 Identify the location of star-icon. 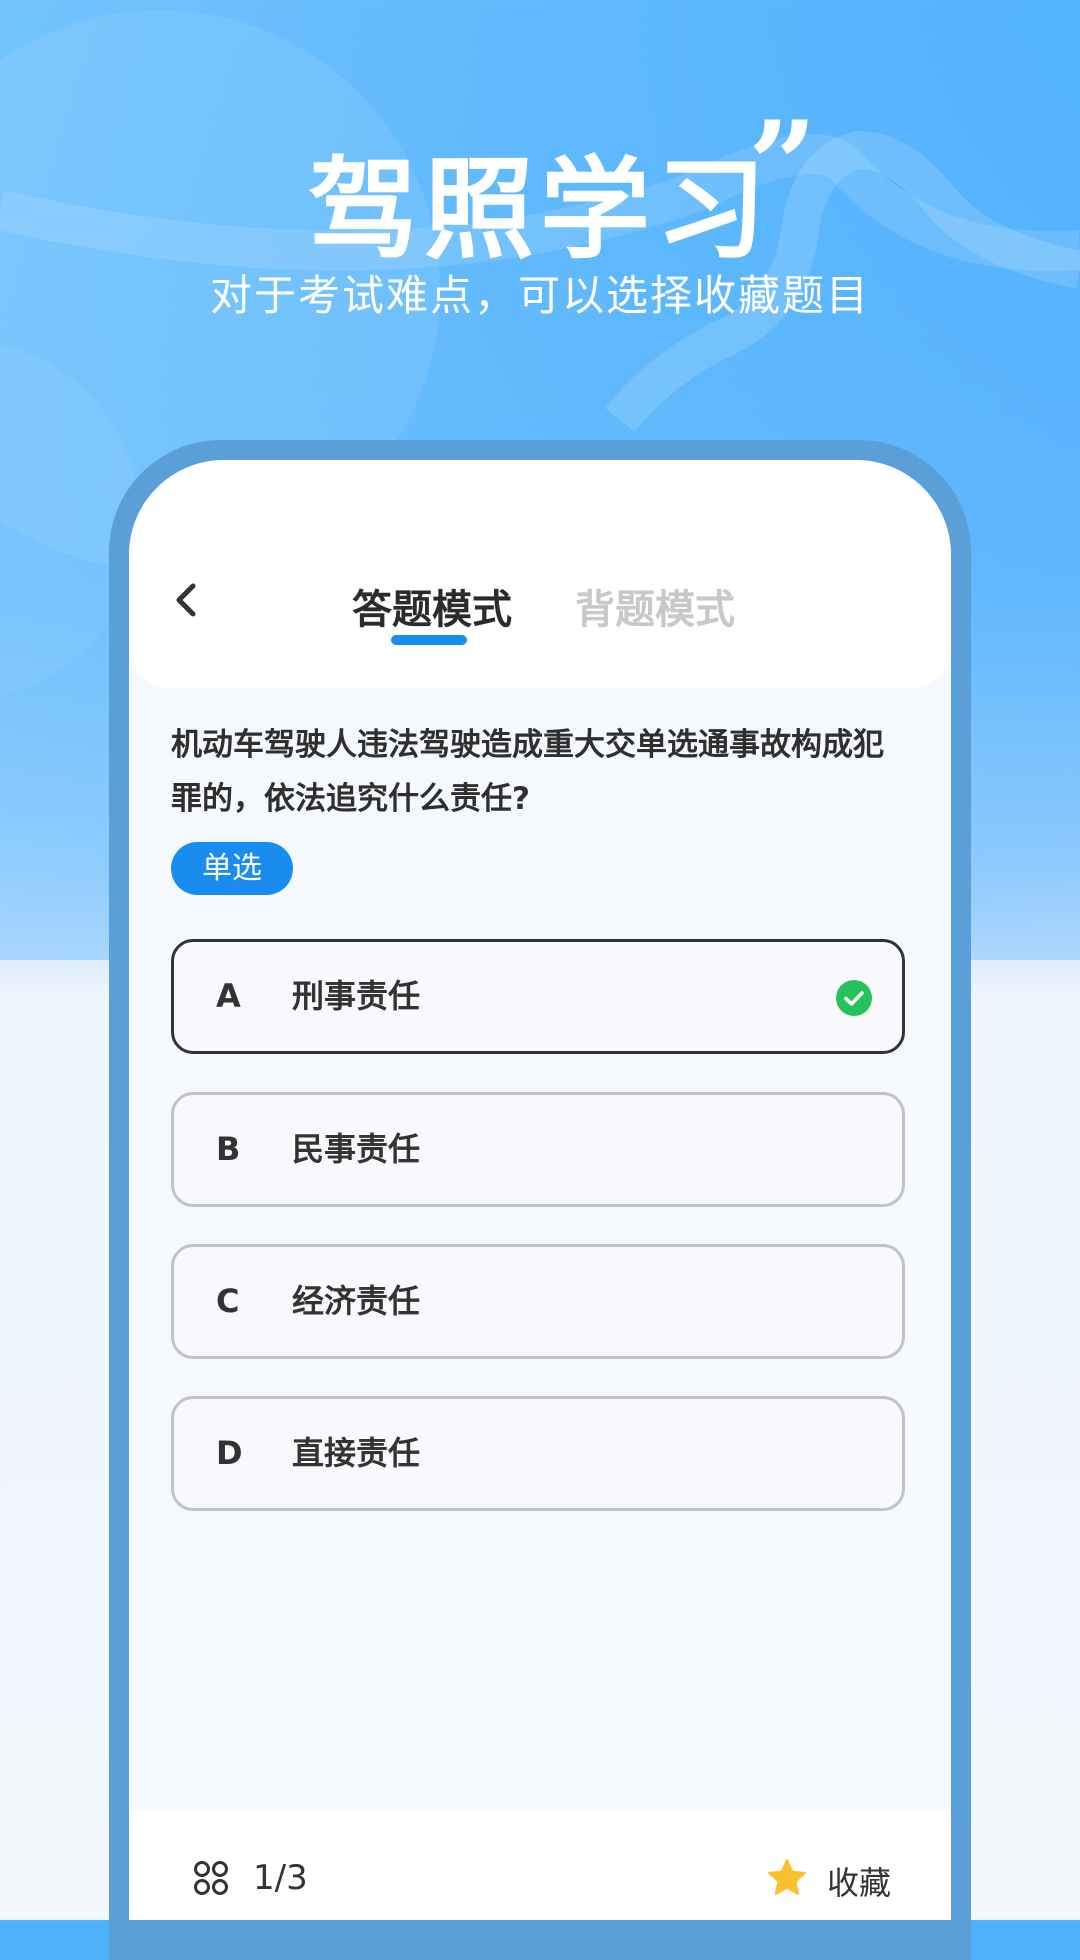
(787, 1878).